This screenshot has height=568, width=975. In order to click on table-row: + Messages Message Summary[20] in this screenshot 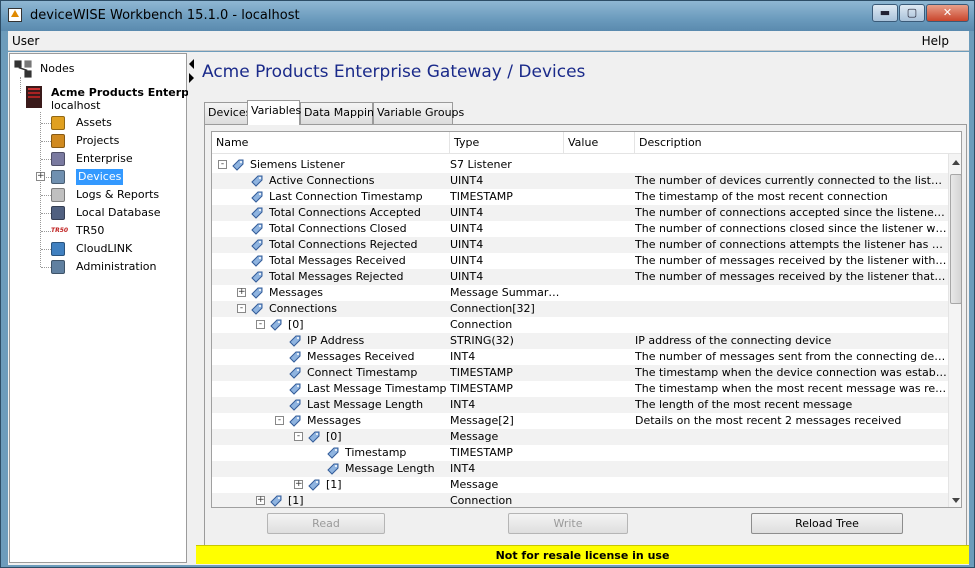, I will do `click(580, 293)`.